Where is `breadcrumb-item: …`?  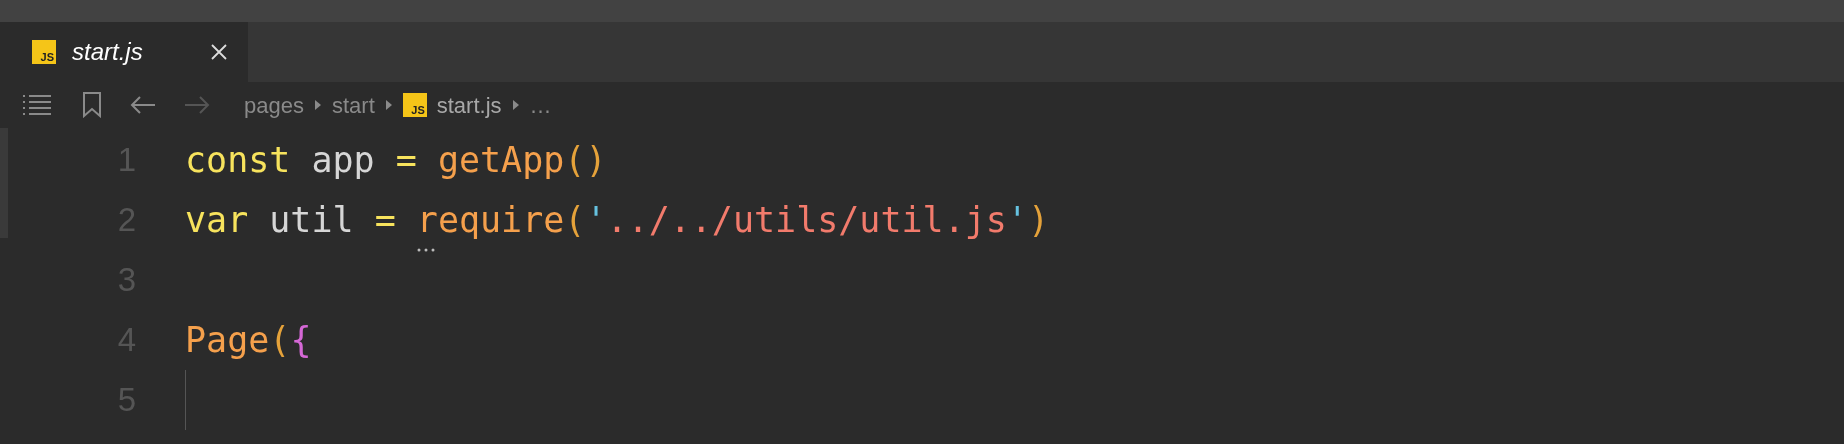 breadcrumb-item: … is located at coordinates (540, 105).